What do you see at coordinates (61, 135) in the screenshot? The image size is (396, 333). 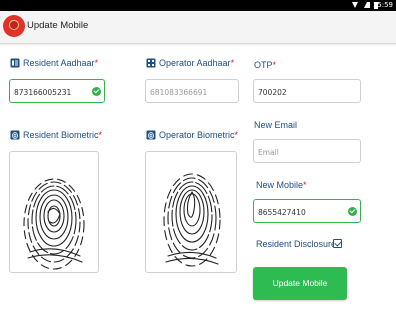 I see `resident-biometric-label-text: Resident Biometric` at bounding box center [61, 135].